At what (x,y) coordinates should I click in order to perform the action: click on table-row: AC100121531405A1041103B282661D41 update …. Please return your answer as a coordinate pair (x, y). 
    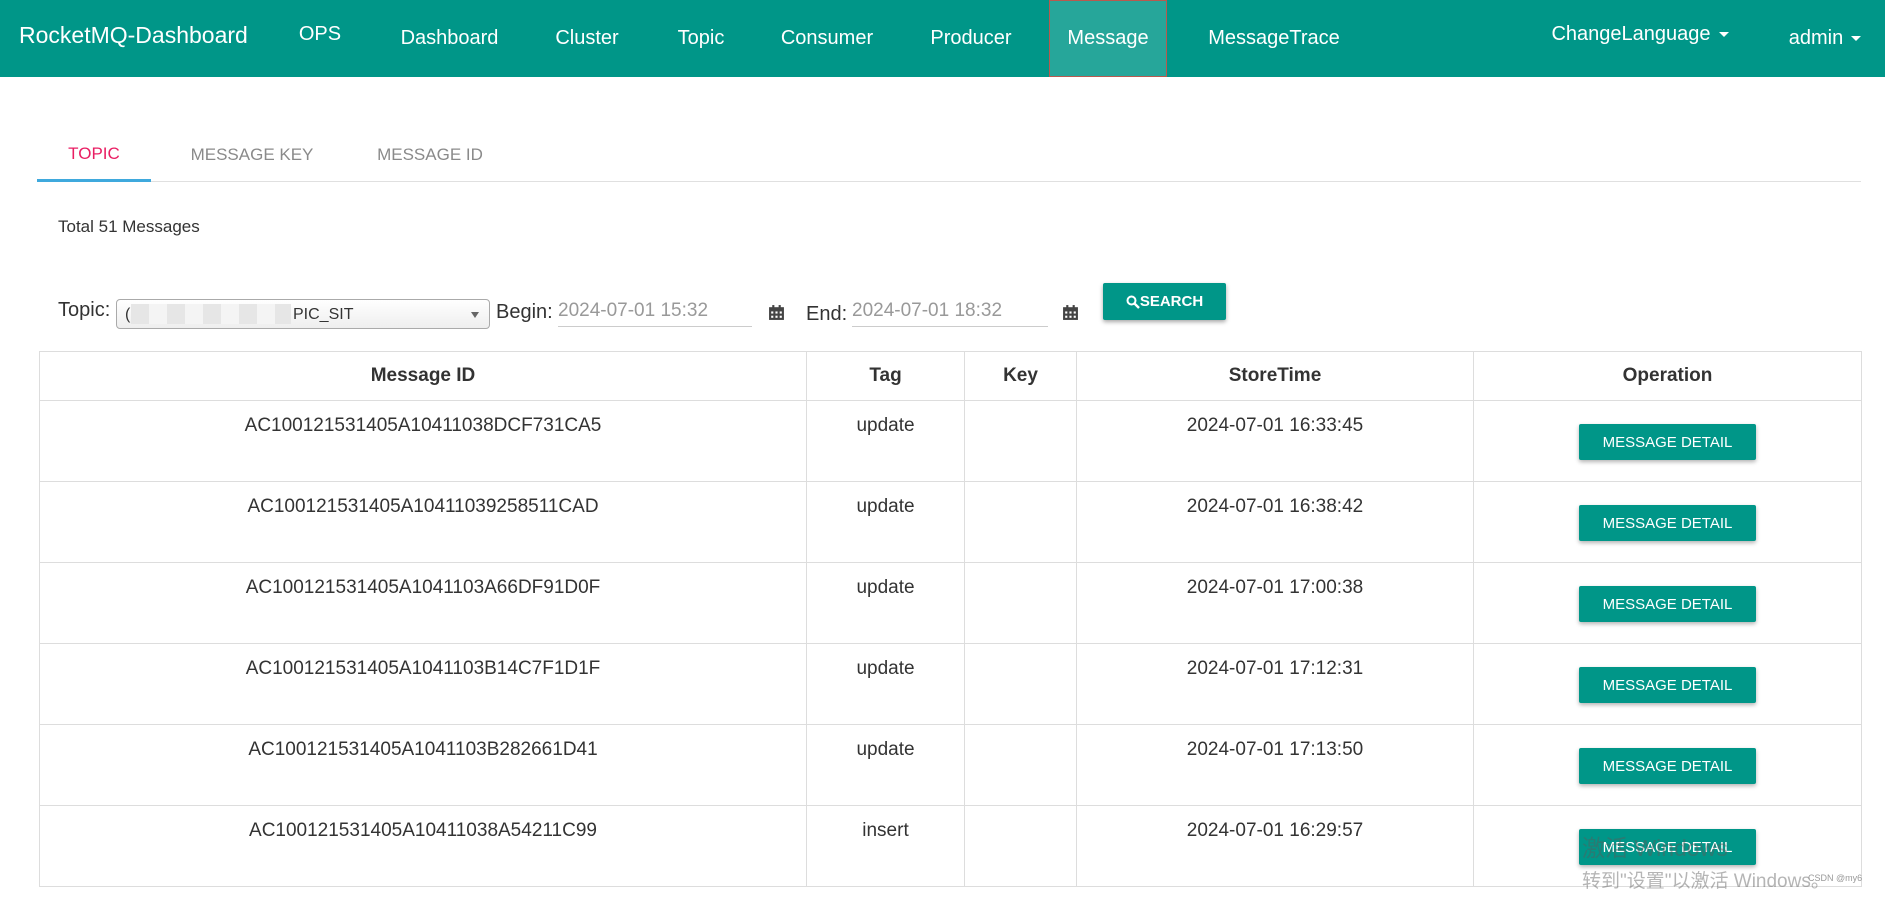
    Looking at the image, I should click on (950, 765).